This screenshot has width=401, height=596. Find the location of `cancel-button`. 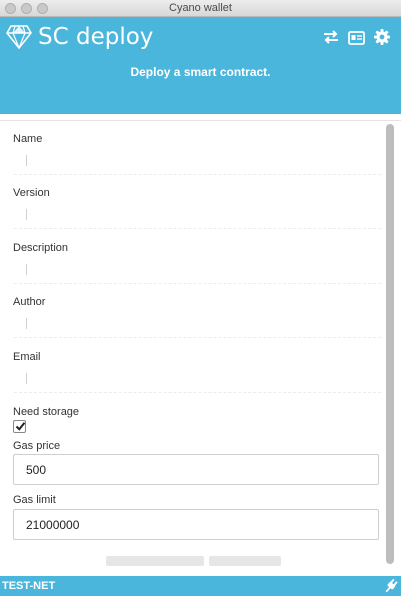

cancel-button is located at coordinates (155, 561).